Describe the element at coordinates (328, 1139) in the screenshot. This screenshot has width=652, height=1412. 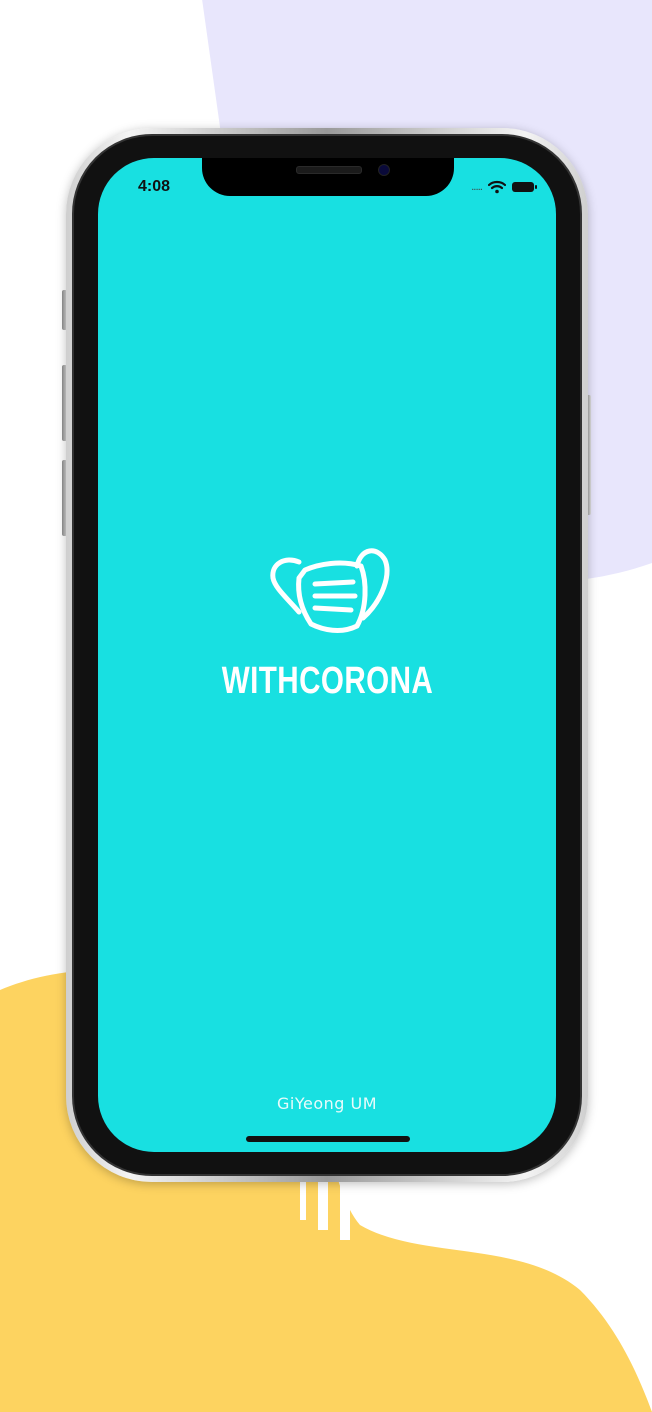
I see `home-indicator` at that location.